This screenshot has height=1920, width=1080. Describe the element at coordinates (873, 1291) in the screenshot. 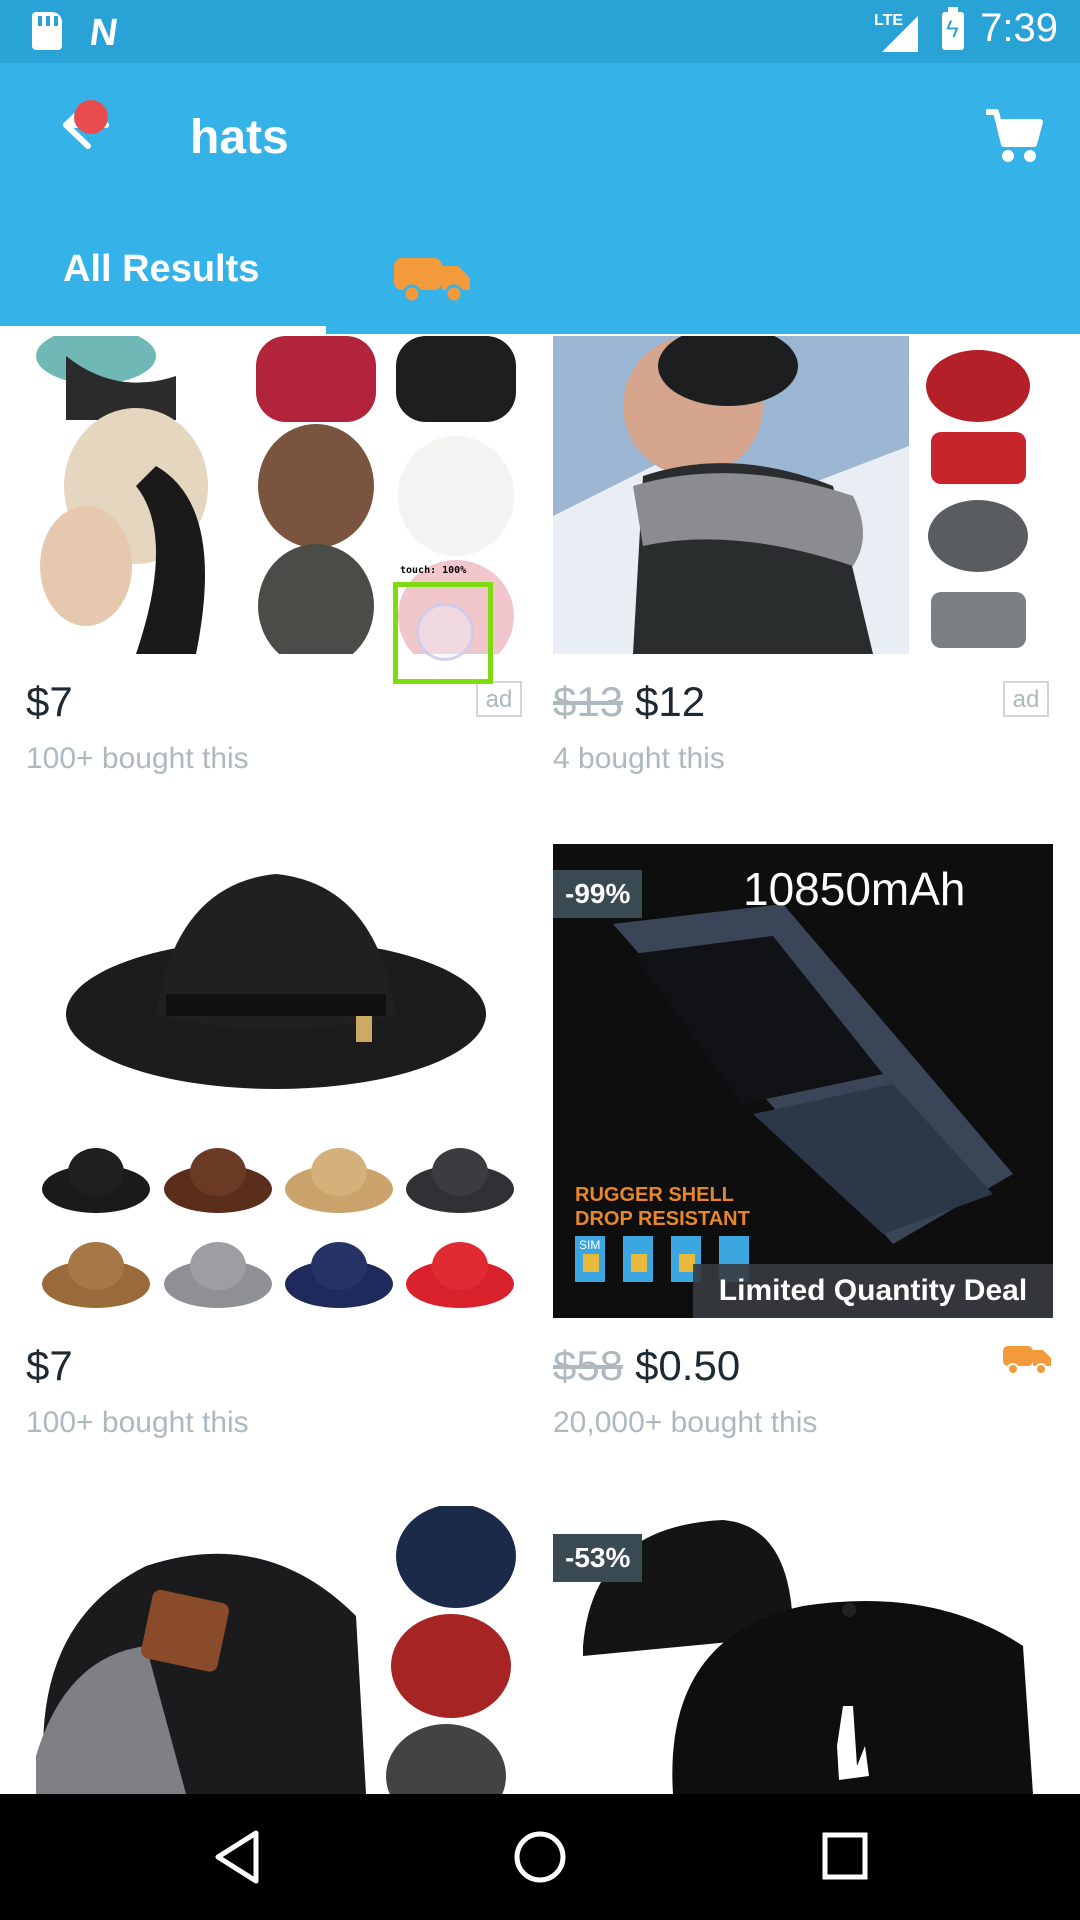

I see `limited-deal-banner: Limited Quantity Deal` at that location.